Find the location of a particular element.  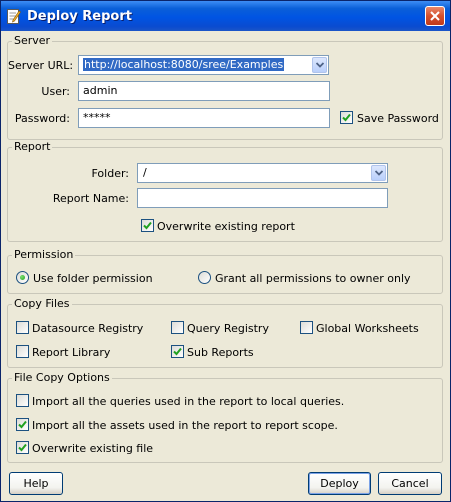

server-url-combo: http://localhost:8080/sree/Examples is located at coordinates (203, 65).